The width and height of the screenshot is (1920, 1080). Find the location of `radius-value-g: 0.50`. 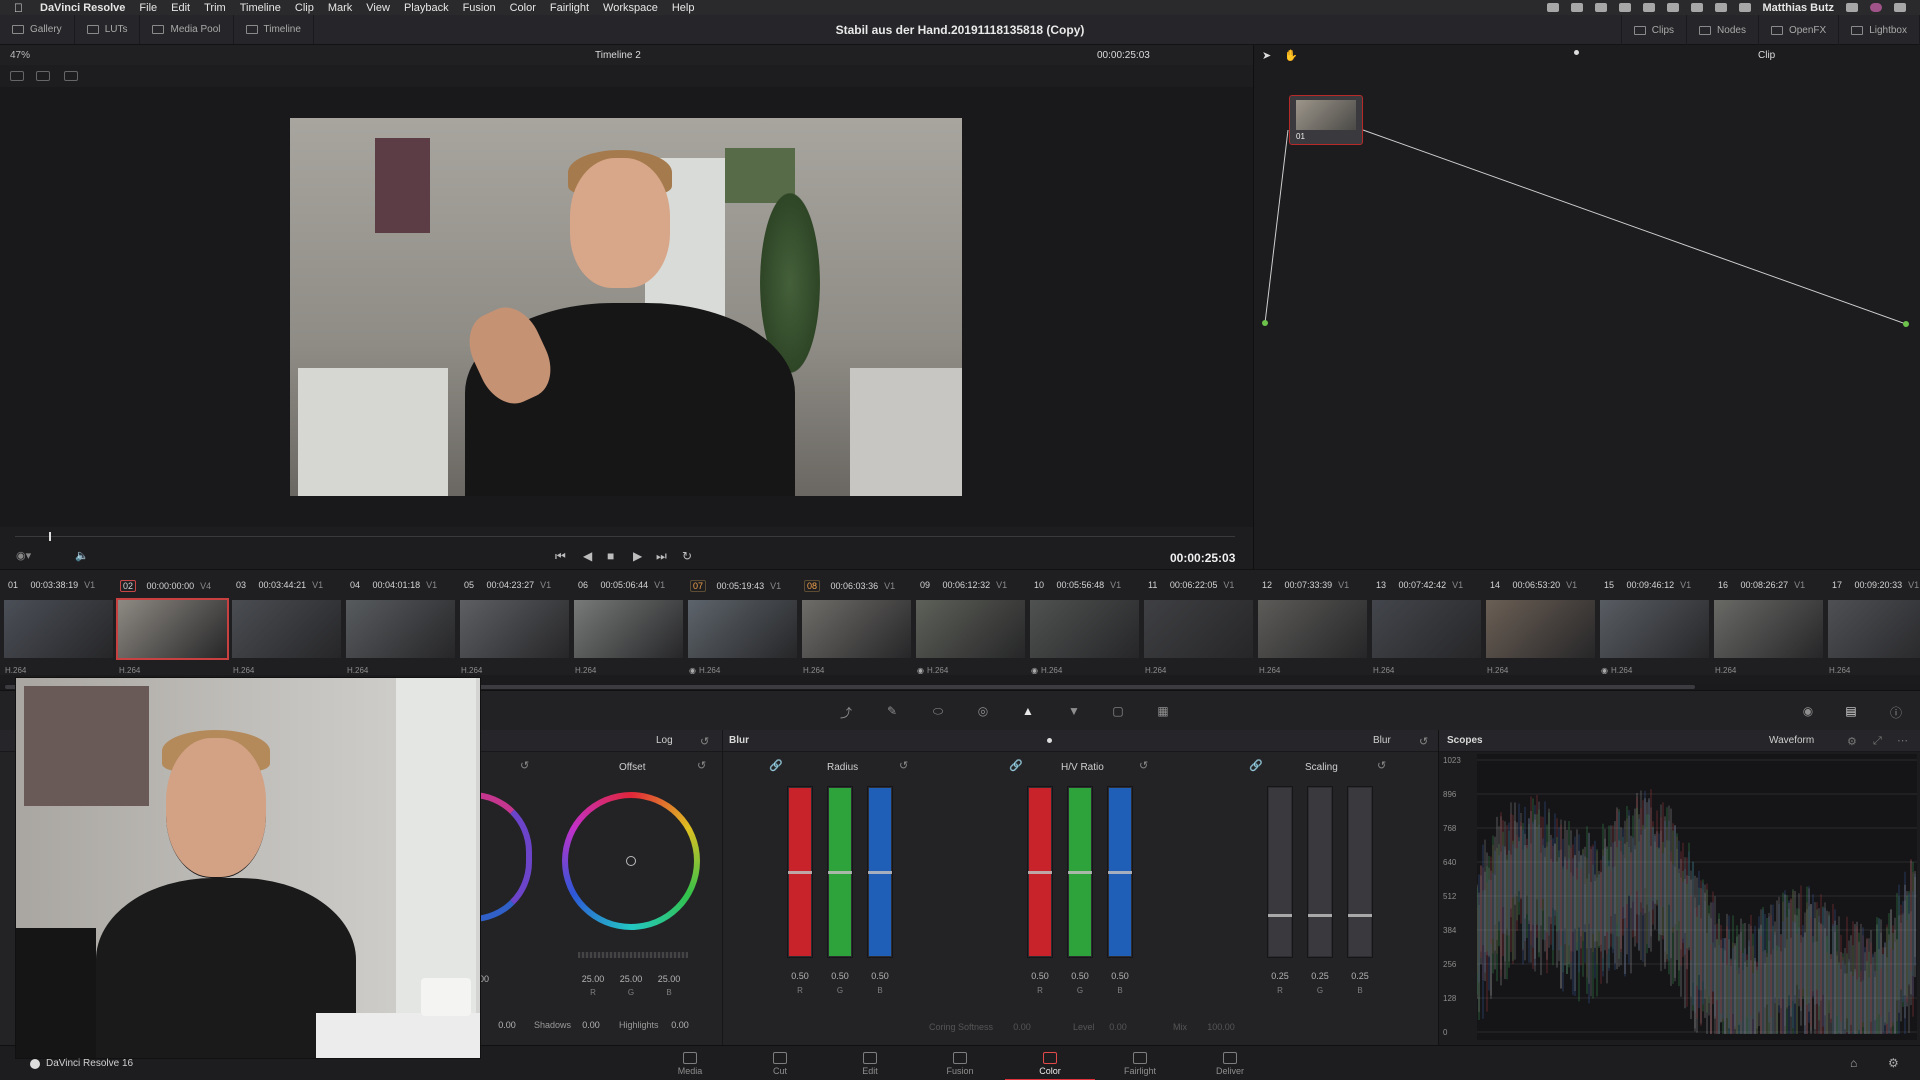

radius-value-g: 0.50 is located at coordinates (840, 976).